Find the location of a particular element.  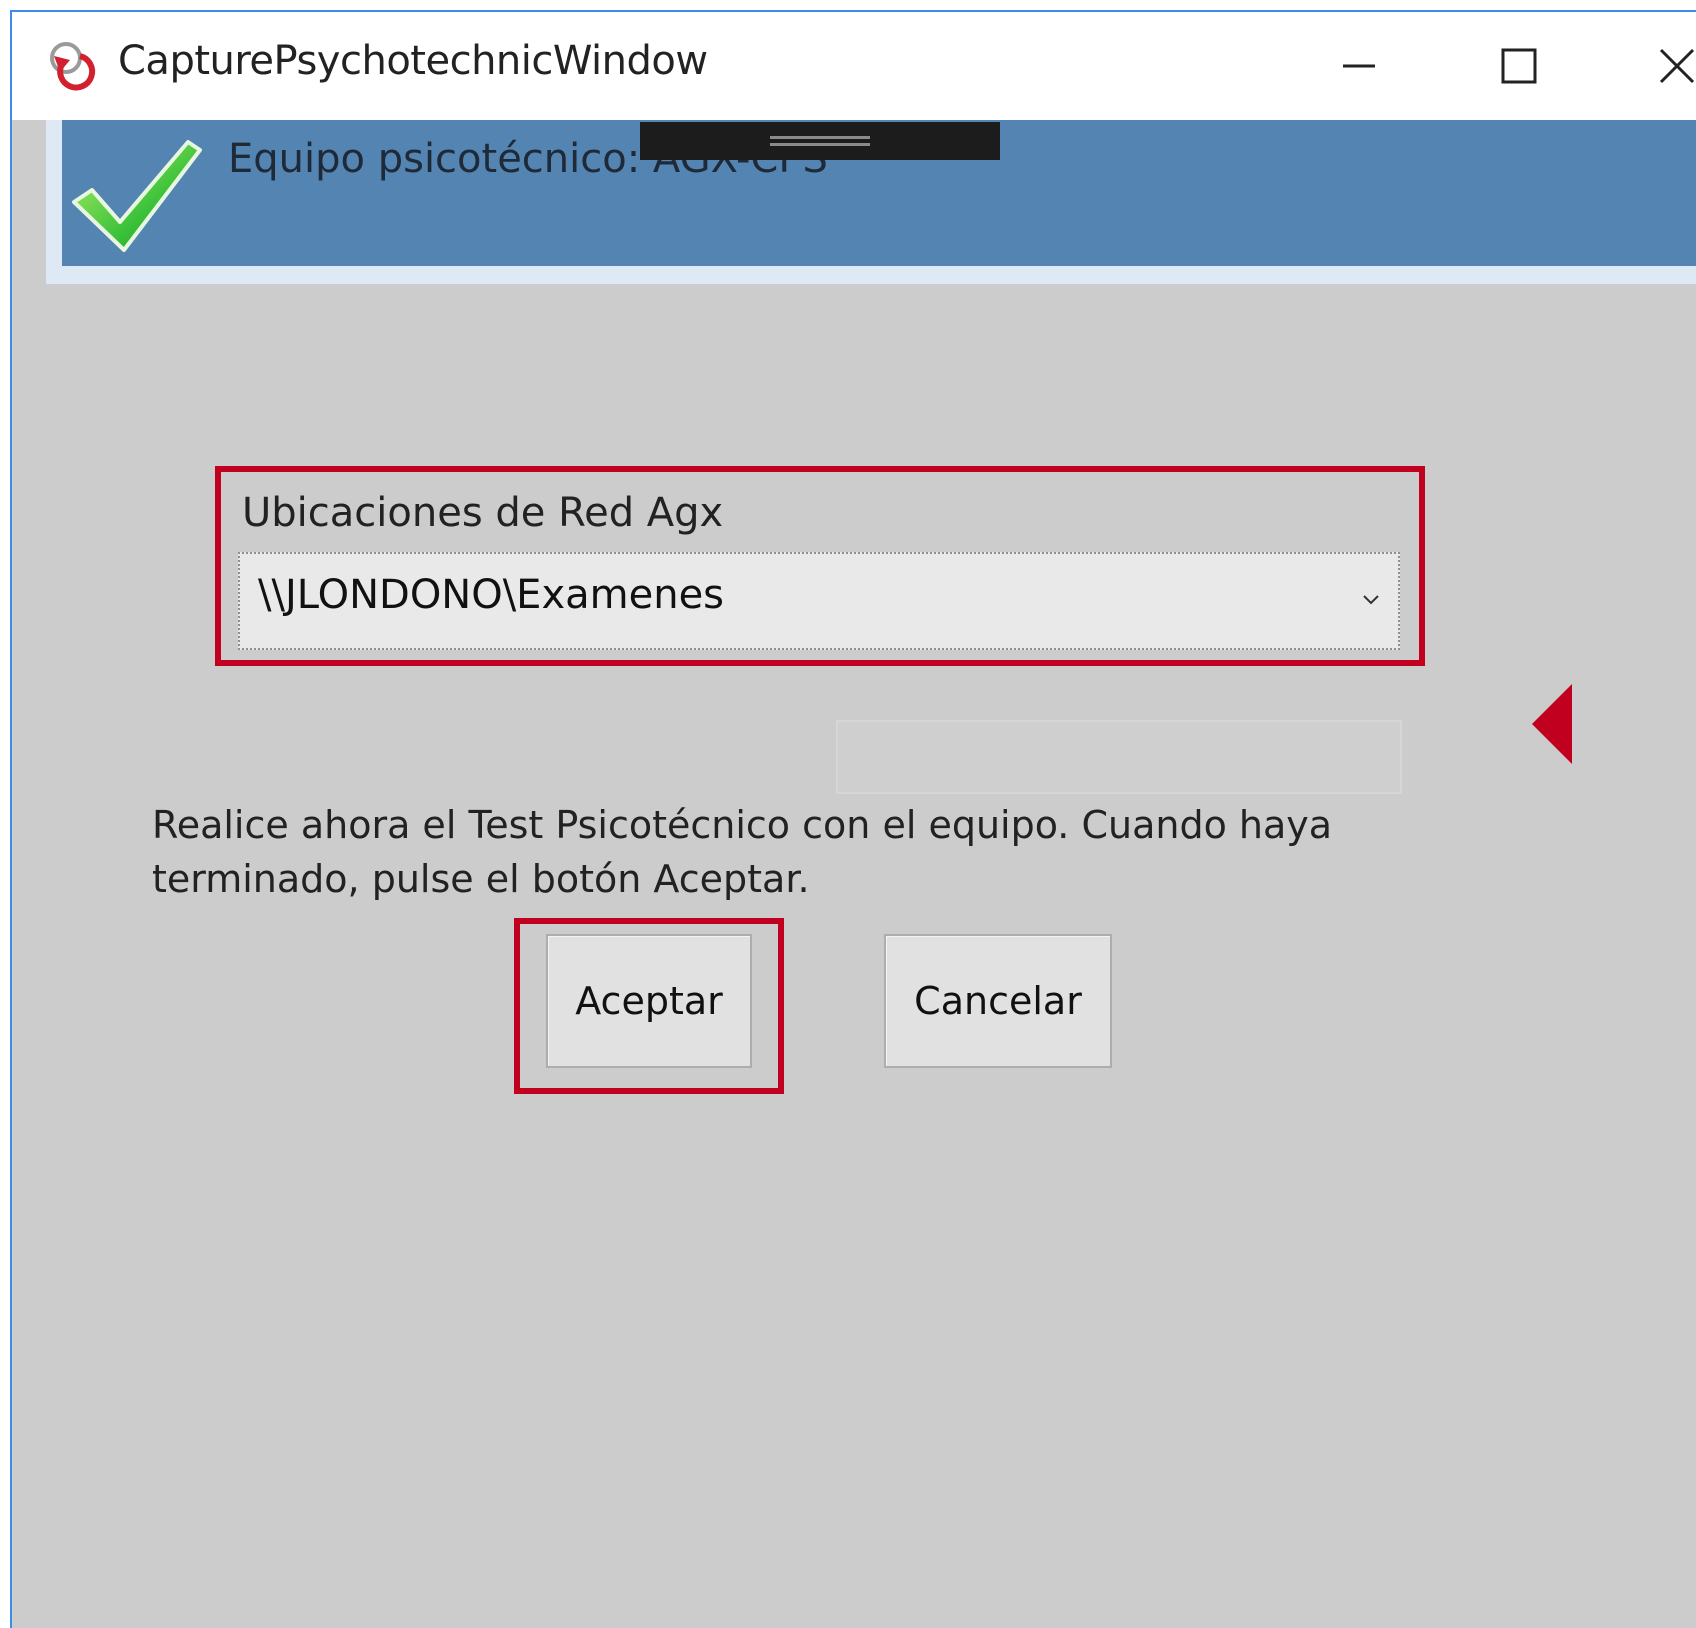

cancel-button: Cancelar is located at coordinates (998, 1001).